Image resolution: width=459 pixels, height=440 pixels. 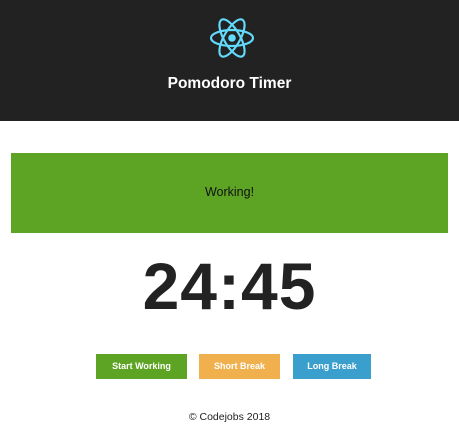 What do you see at coordinates (229, 286) in the screenshot?
I see `timer-display: 24:45` at bounding box center [229, 286].